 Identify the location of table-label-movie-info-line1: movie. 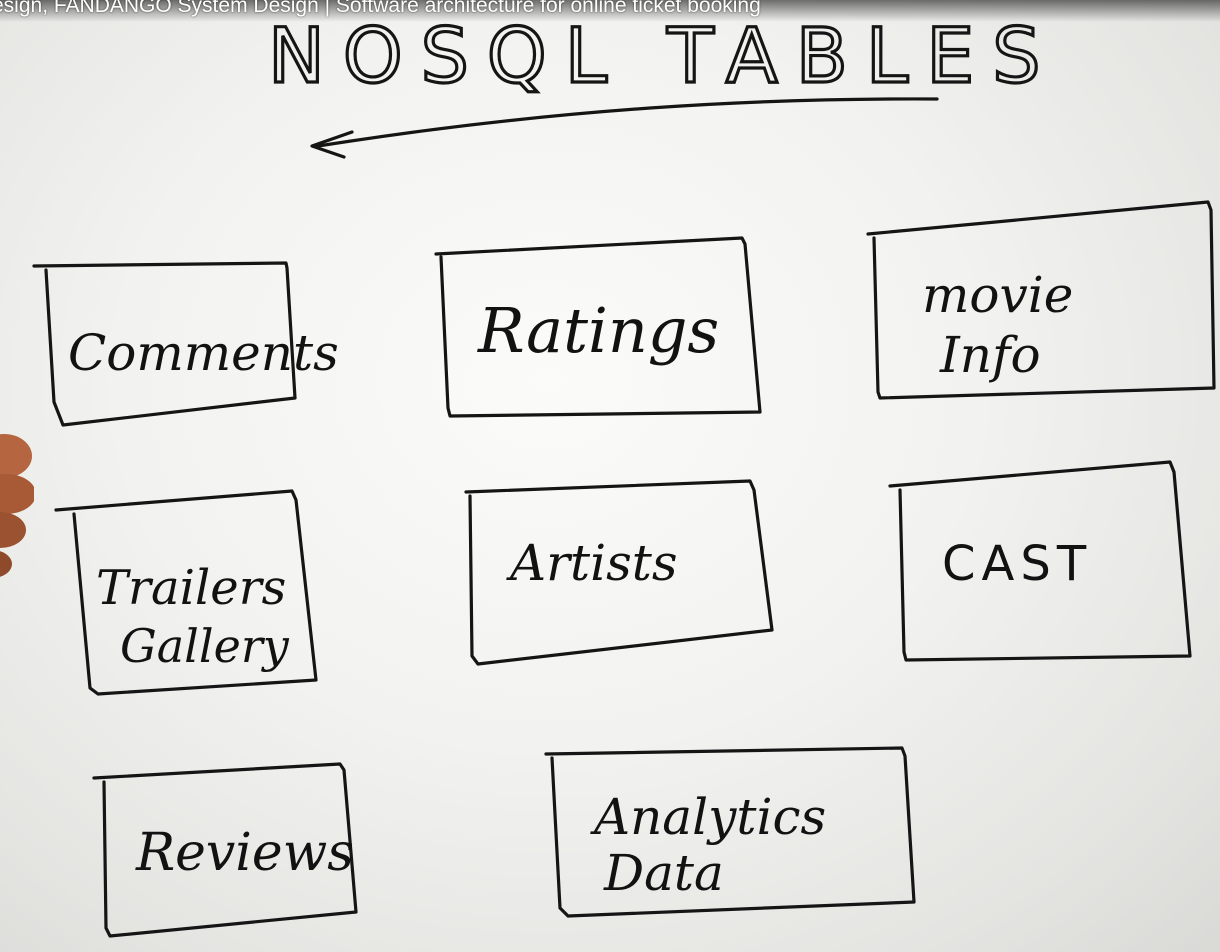
(997, 295).